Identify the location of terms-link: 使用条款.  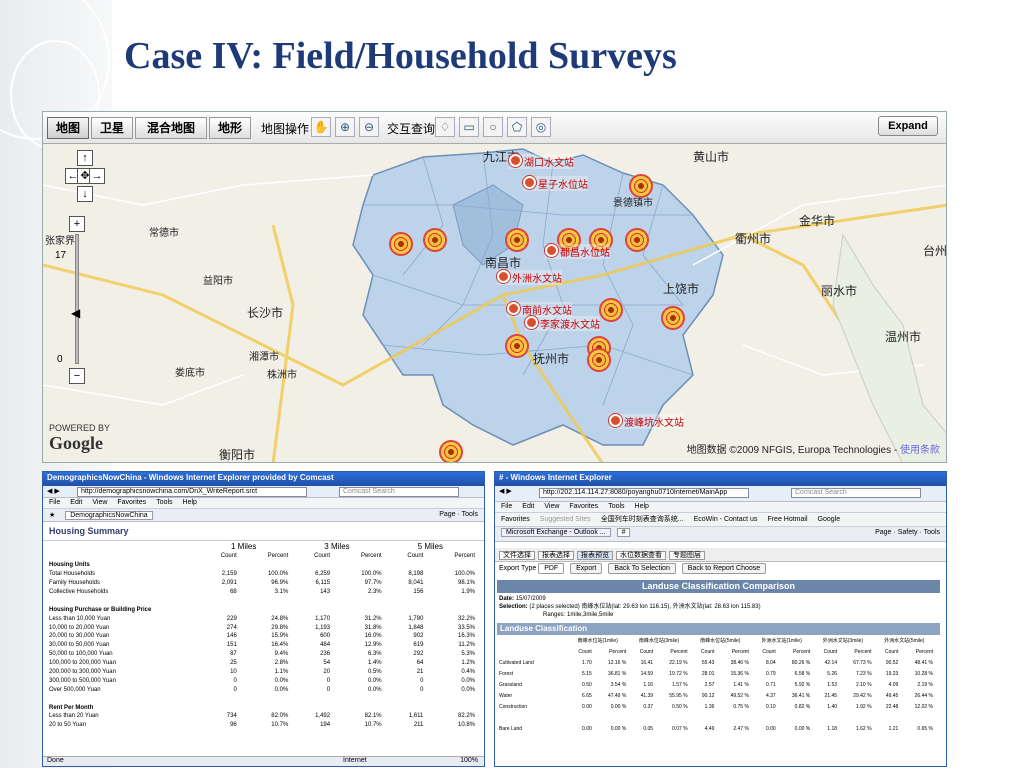
(920, 450).